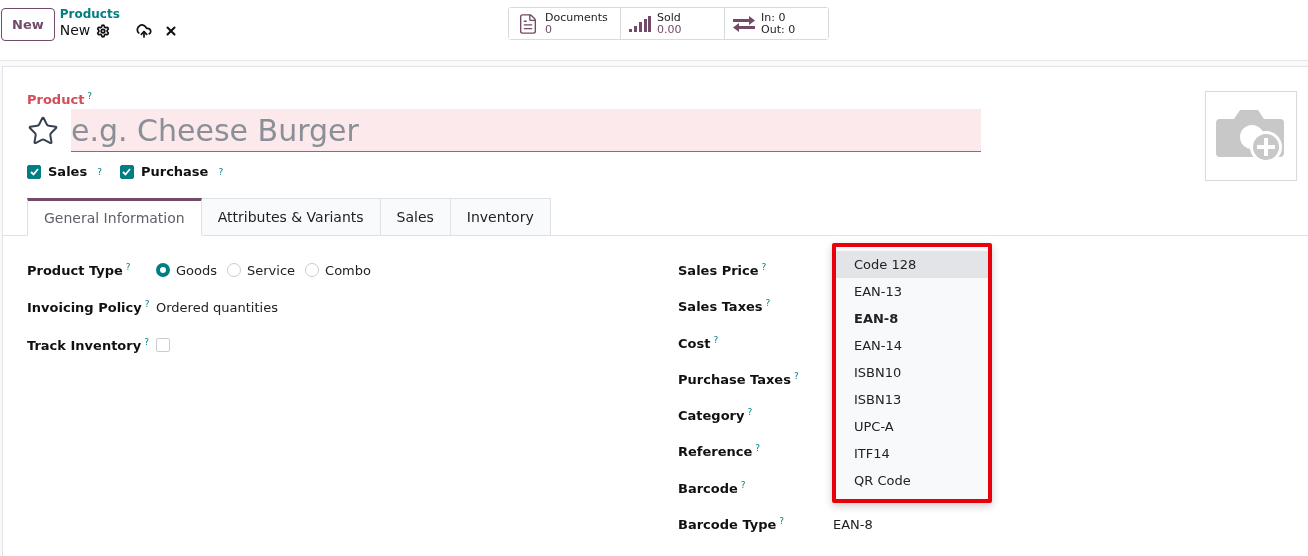  What do you see at coordinates (114, 217) in the screenshot?
I see `tab: General Information` at bounding box center [114, 217].